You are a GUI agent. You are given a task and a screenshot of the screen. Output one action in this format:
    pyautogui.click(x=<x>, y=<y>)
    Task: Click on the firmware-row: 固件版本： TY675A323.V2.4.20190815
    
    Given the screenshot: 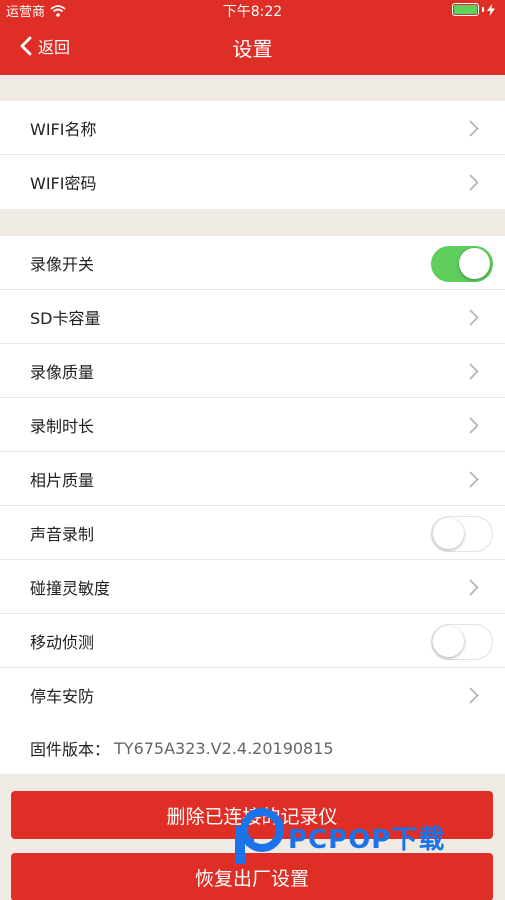 What is the action you would take?
    pyautogui.click(x=252, y=748)
    